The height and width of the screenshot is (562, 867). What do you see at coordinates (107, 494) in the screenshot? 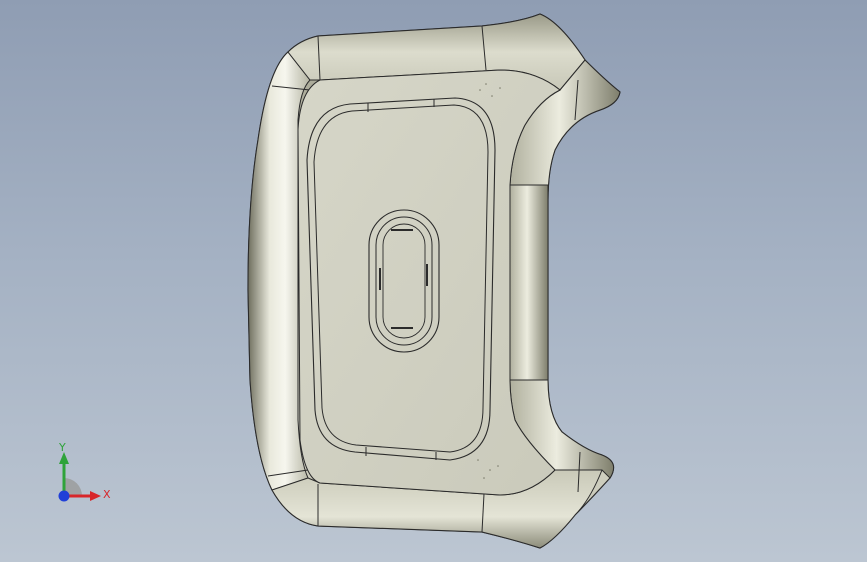
I see `x-axis-label: X` at bounding box center [107, 494].